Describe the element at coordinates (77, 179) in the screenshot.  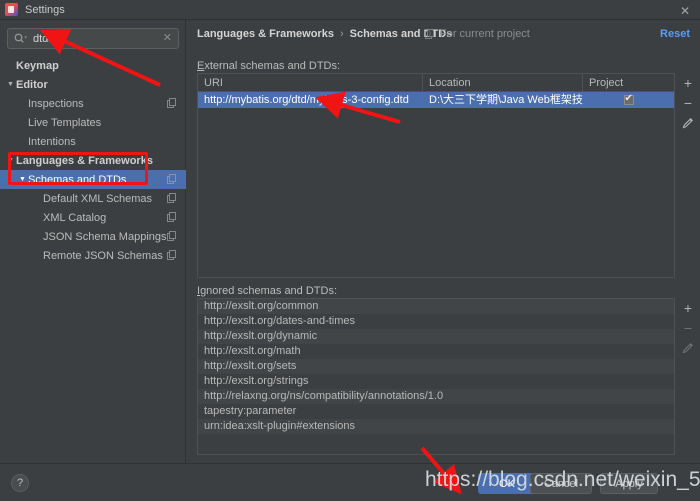
I see `sidebar-item-label: Schemas and DTDs` at that location.